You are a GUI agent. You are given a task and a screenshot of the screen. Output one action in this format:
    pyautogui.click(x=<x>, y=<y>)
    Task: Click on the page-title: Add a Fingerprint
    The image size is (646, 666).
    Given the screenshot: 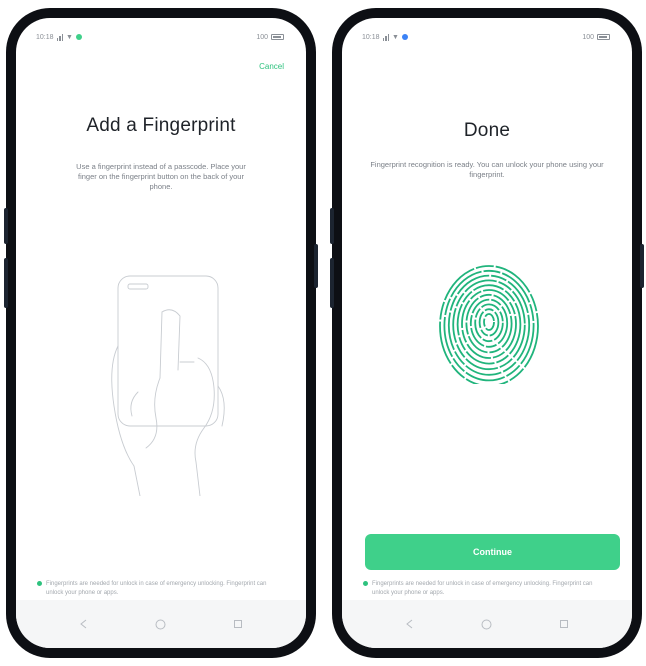 What is the action you would take?
    pyautogui.click(x=161, y=125)
    